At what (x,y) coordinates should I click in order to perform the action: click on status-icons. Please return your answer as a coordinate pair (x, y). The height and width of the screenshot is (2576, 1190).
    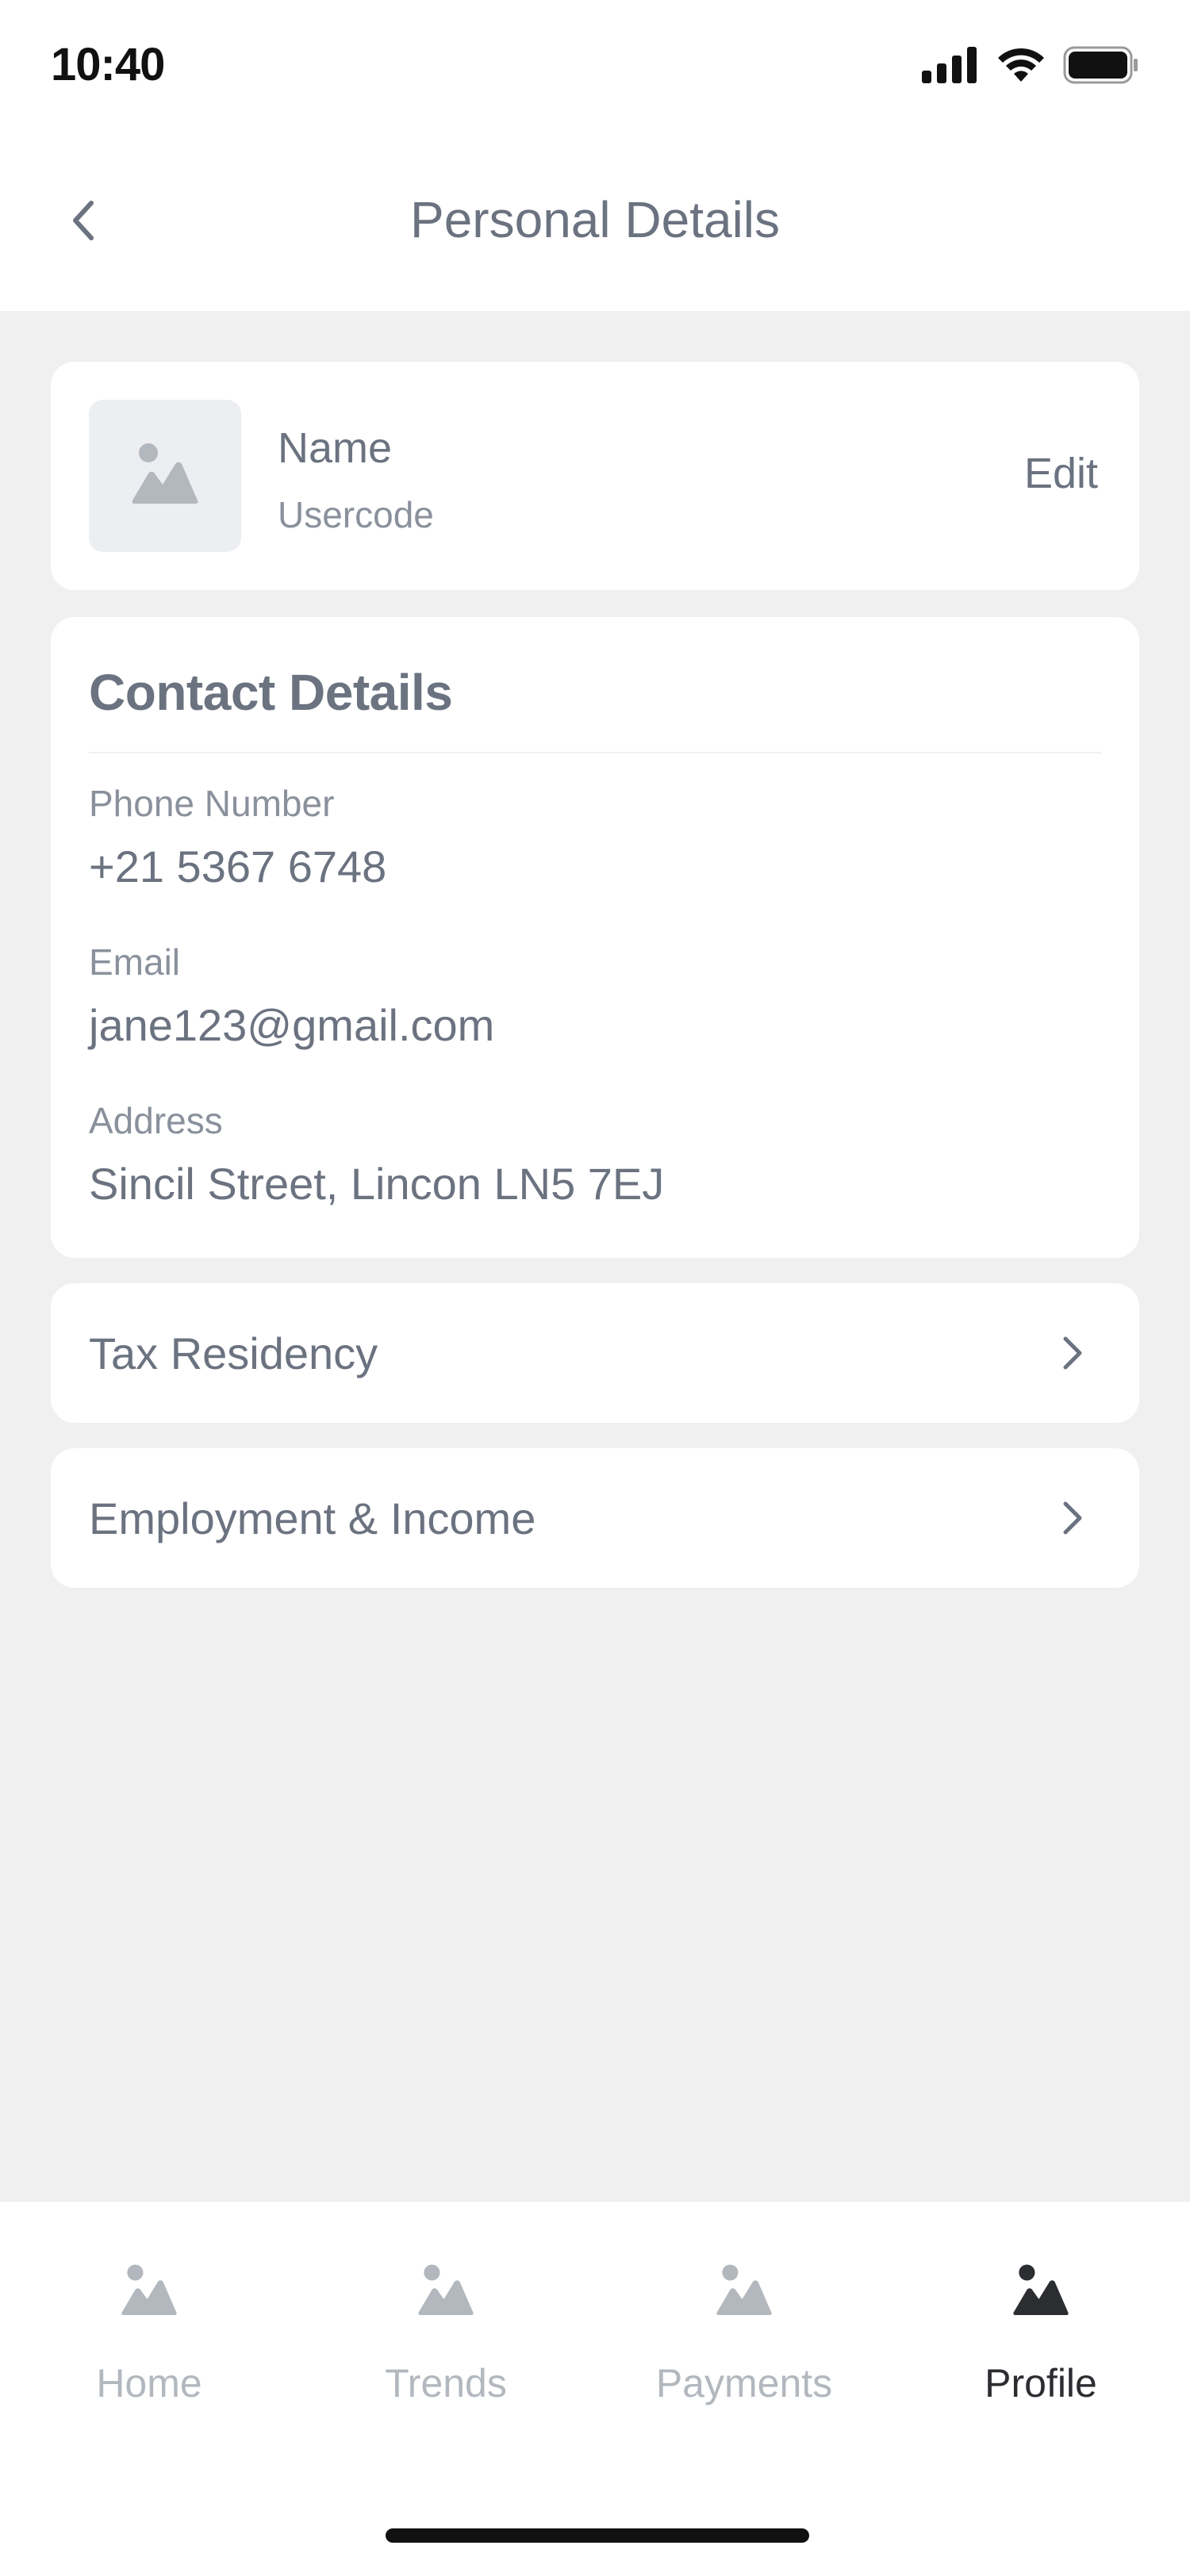
    Looking at the image, I should click on (1030, 67).